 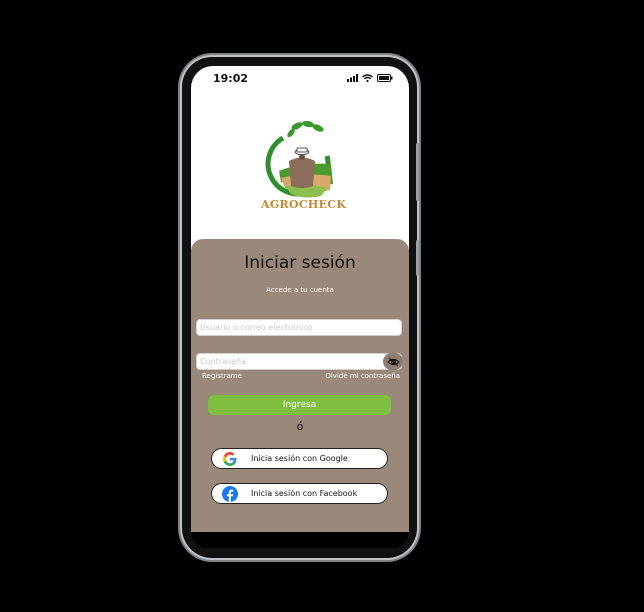 What do you see at coordinates (299, 361) in the screenshot?
I see `password-input` at bounding box center [299, 361].